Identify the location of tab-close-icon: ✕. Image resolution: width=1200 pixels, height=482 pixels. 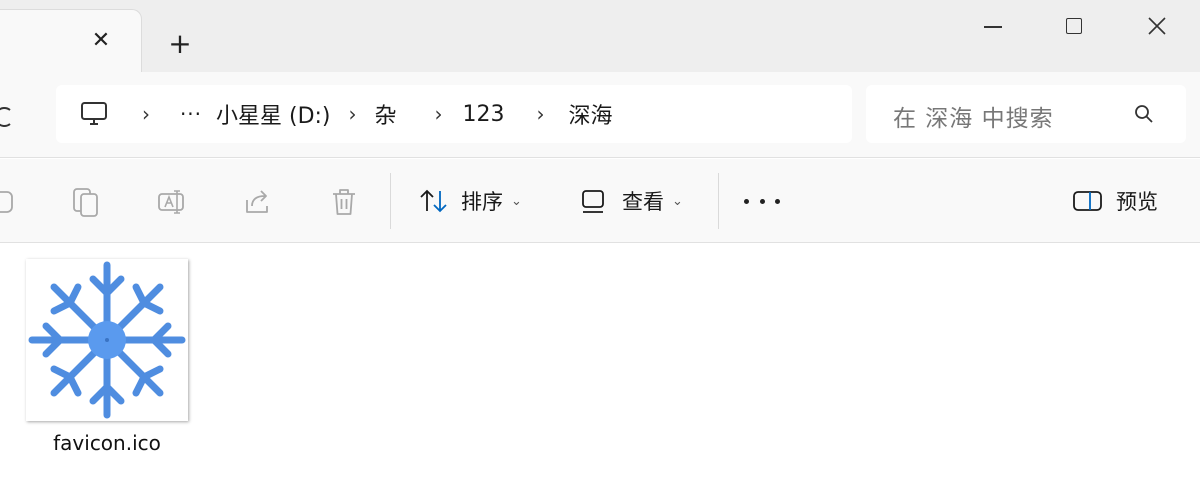
(101, 41).